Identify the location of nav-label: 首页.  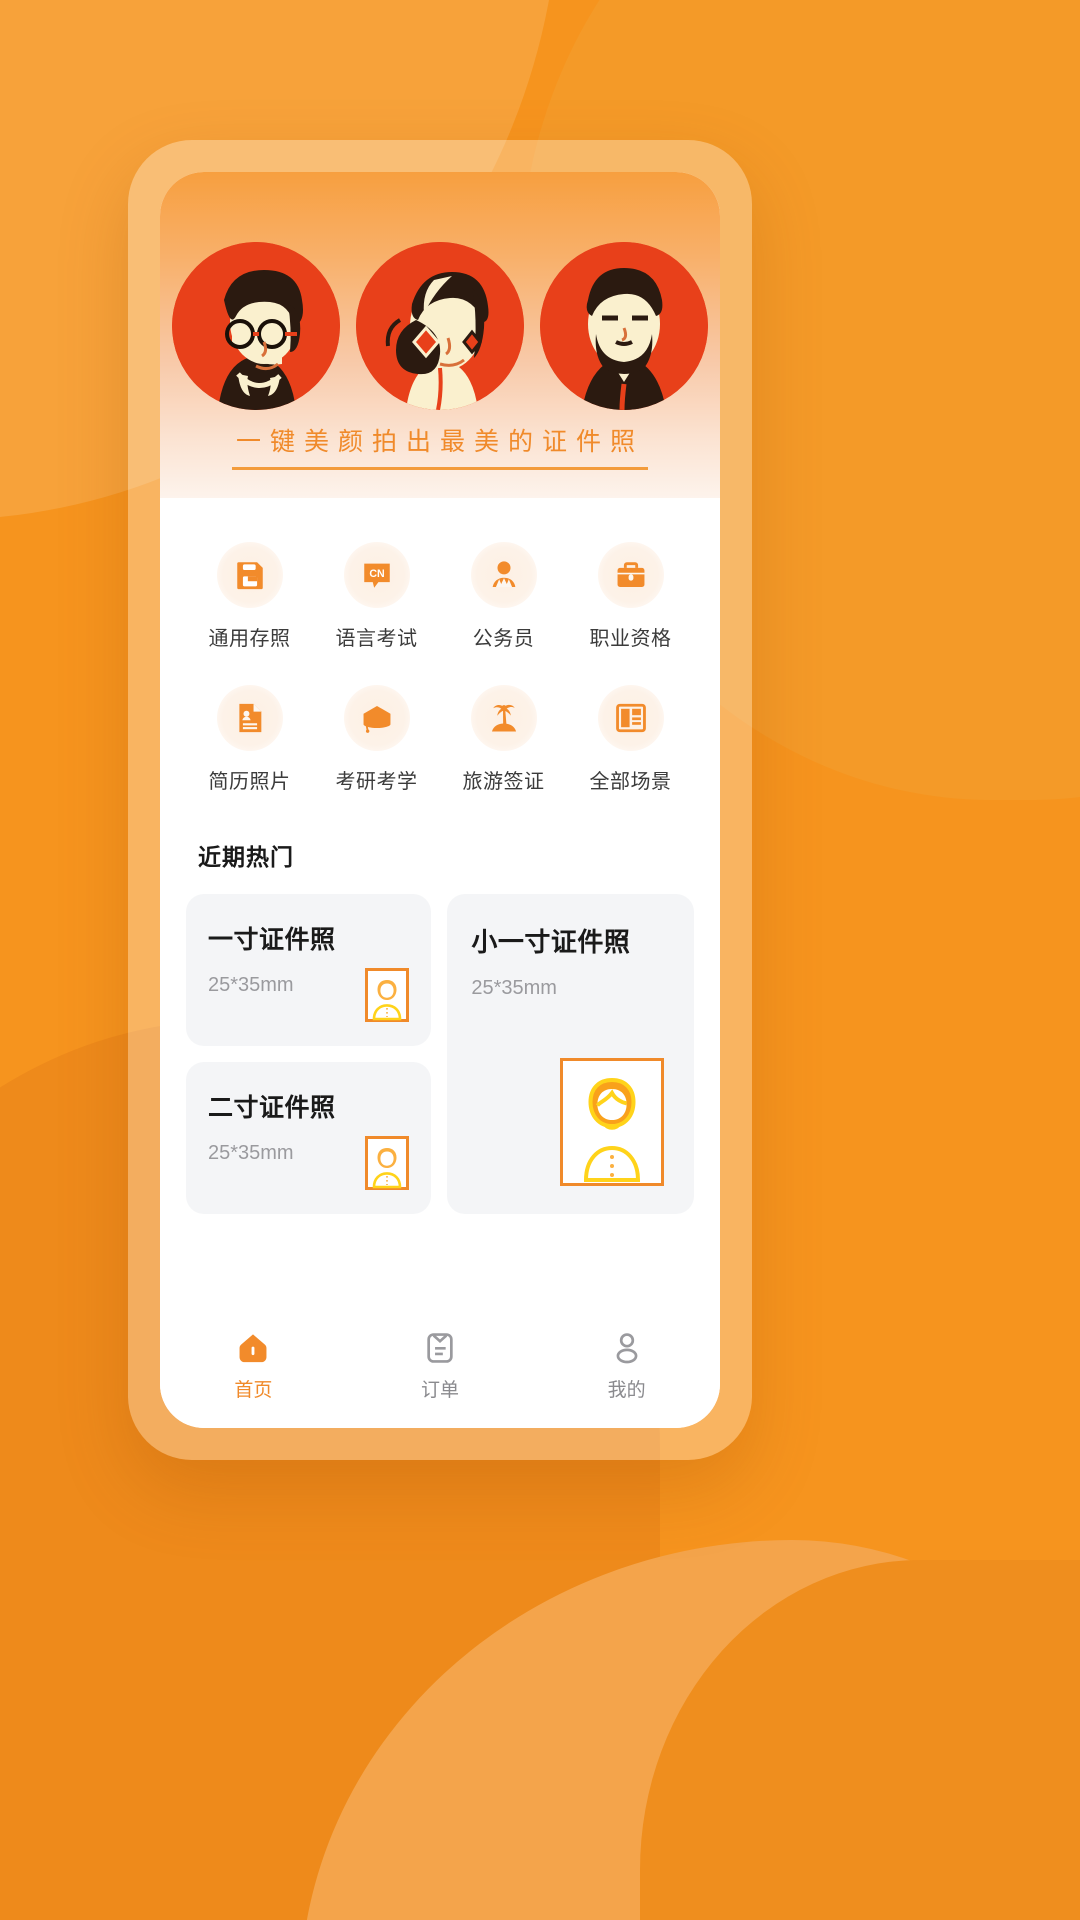
(253, 1390).